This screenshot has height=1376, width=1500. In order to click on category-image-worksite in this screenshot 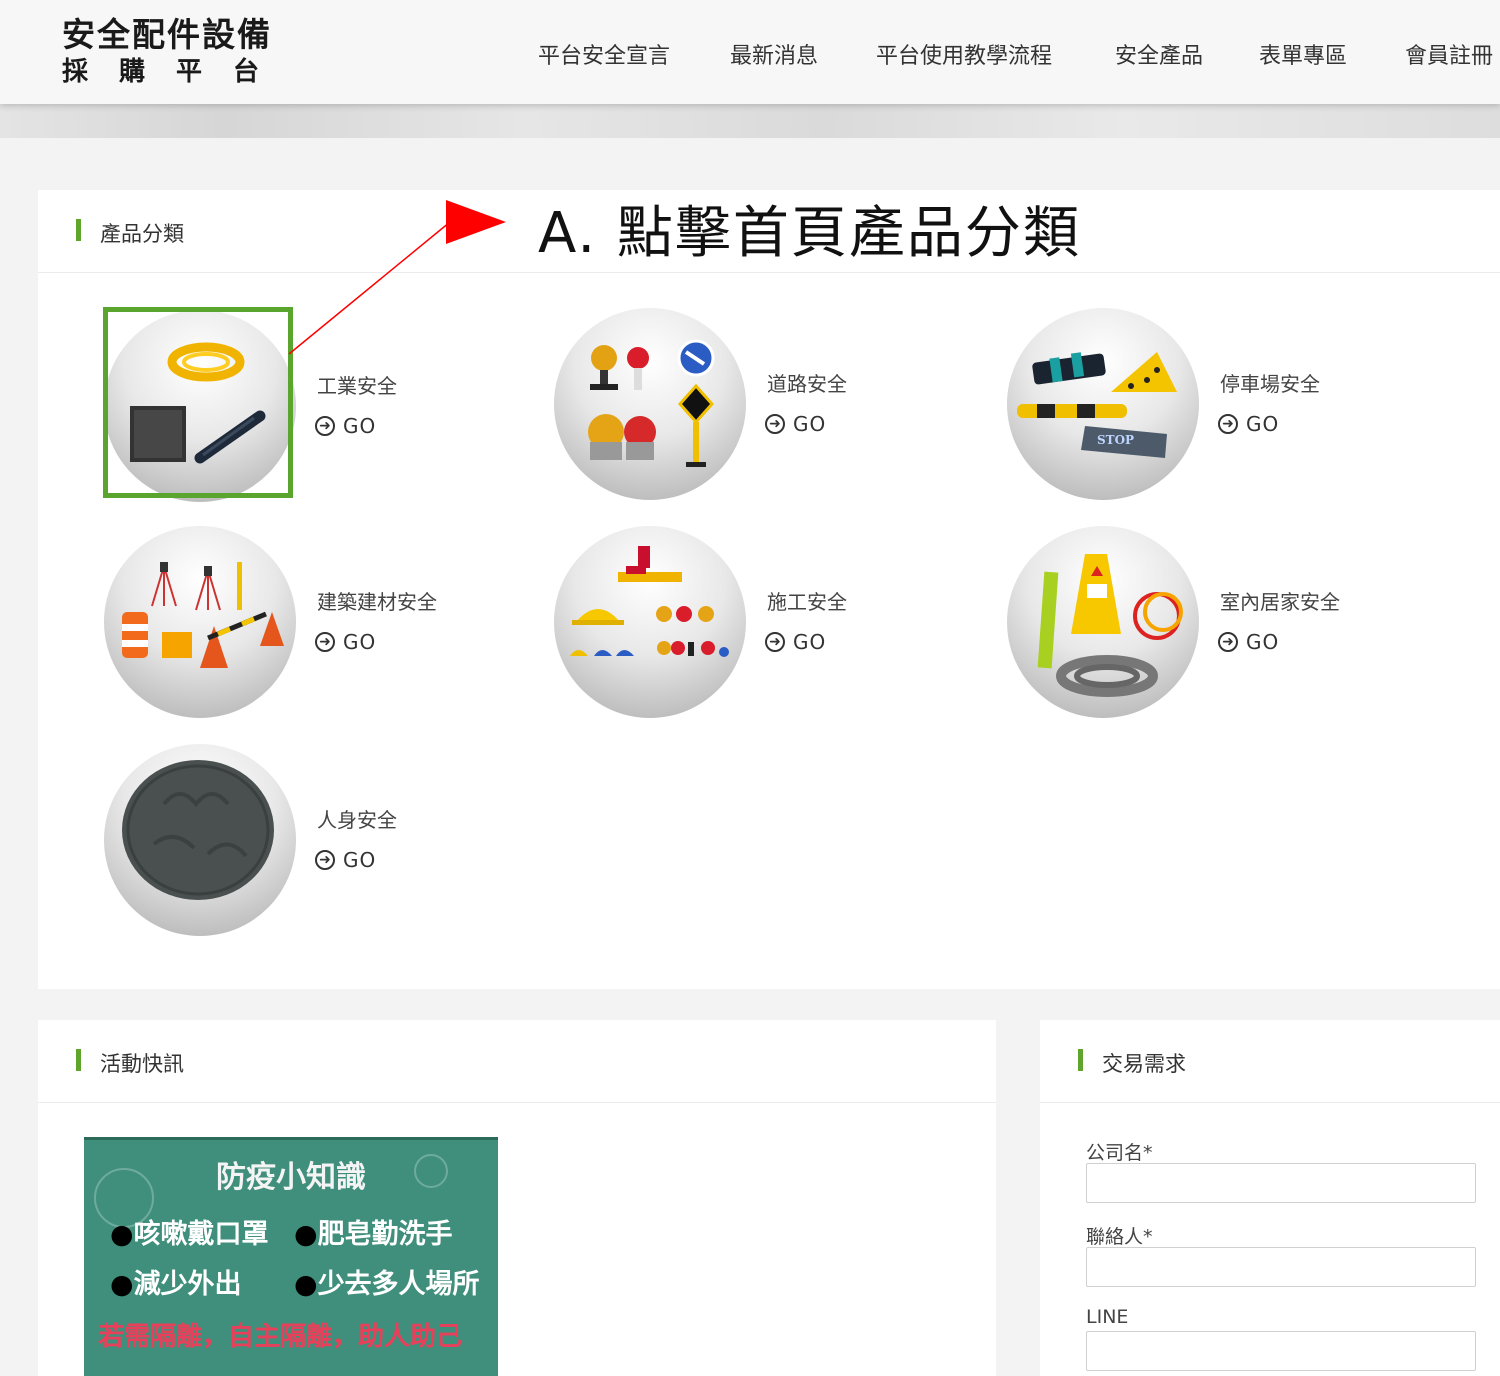, I will do `click(650, 622)`.